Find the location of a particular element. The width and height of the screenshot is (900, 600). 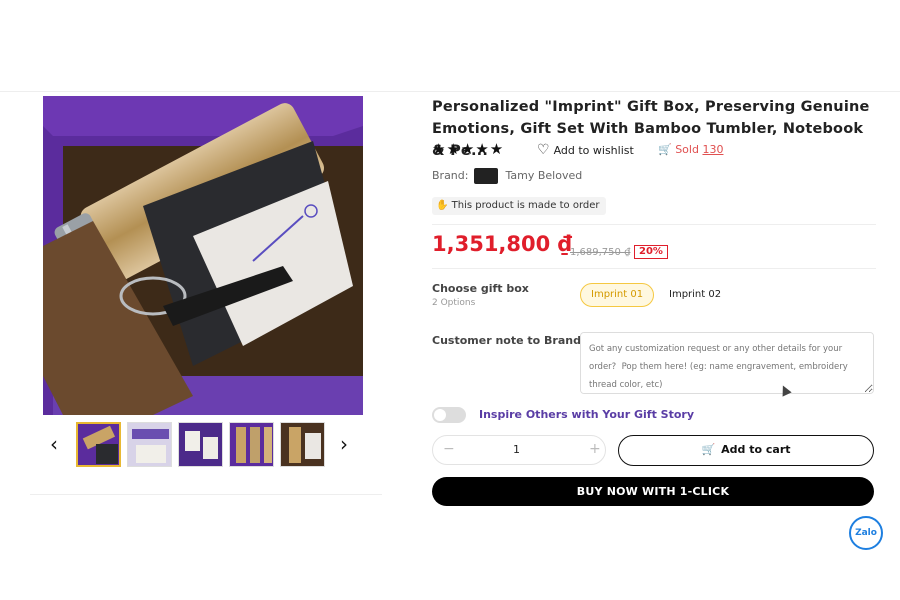

heart-icon: ♡ is located at coordinates (543, 150).